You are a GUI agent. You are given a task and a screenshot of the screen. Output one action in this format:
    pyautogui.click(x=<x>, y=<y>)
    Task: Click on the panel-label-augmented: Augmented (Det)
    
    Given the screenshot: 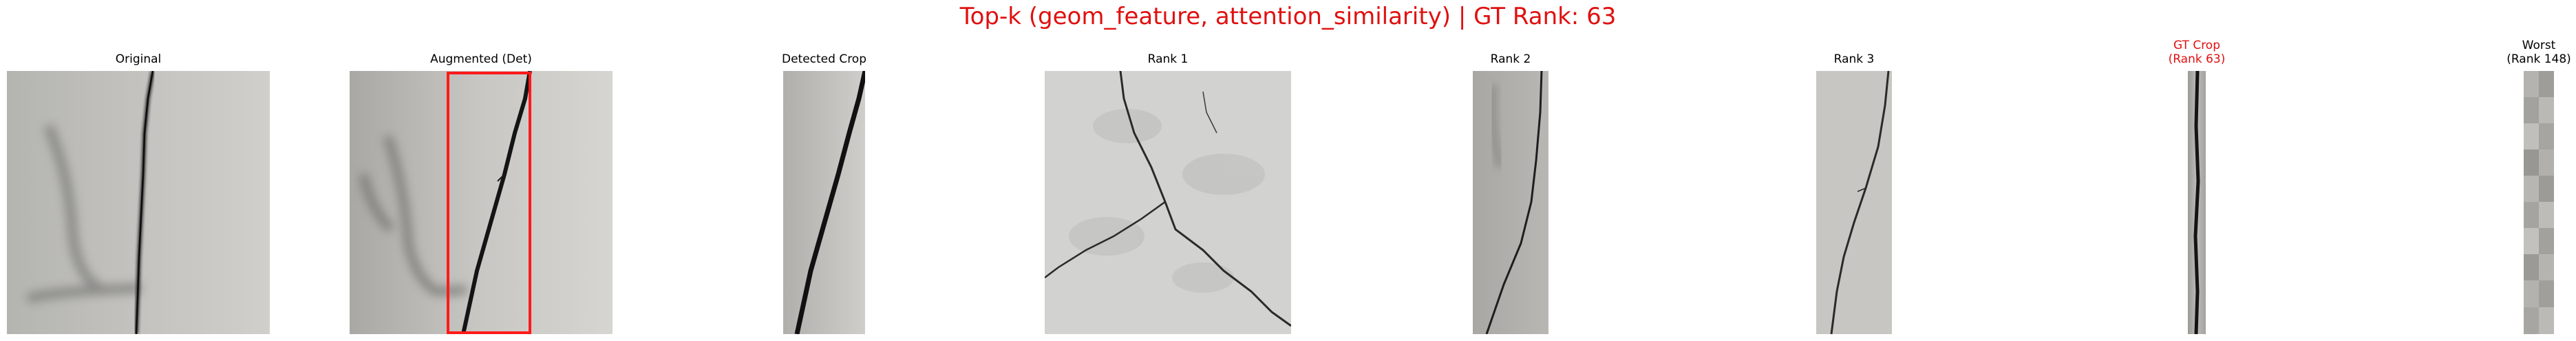 What is the action you would take?
    pyautogui.click(x=481, y=59)
    